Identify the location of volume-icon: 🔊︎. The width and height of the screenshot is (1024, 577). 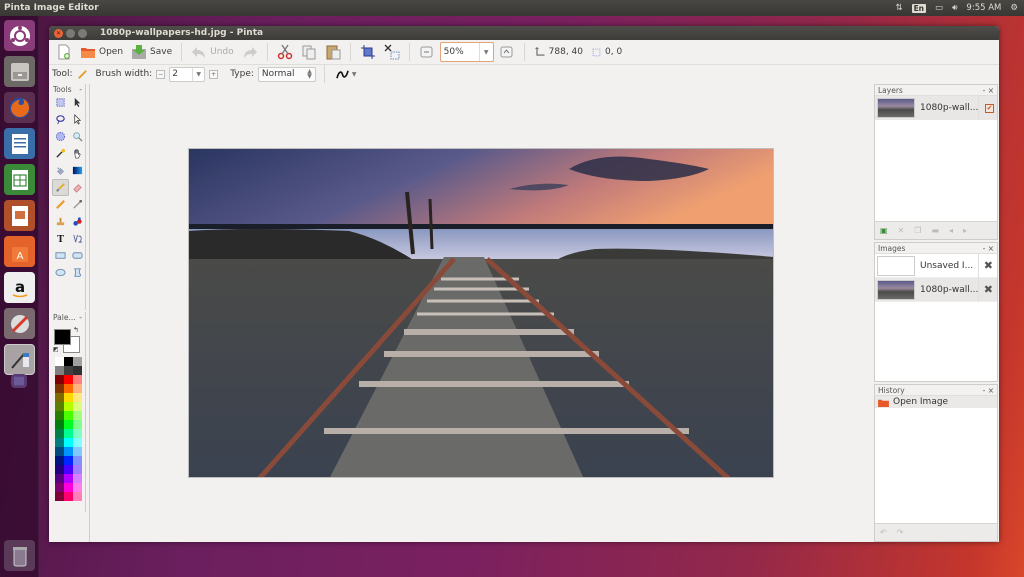
(954, 8).